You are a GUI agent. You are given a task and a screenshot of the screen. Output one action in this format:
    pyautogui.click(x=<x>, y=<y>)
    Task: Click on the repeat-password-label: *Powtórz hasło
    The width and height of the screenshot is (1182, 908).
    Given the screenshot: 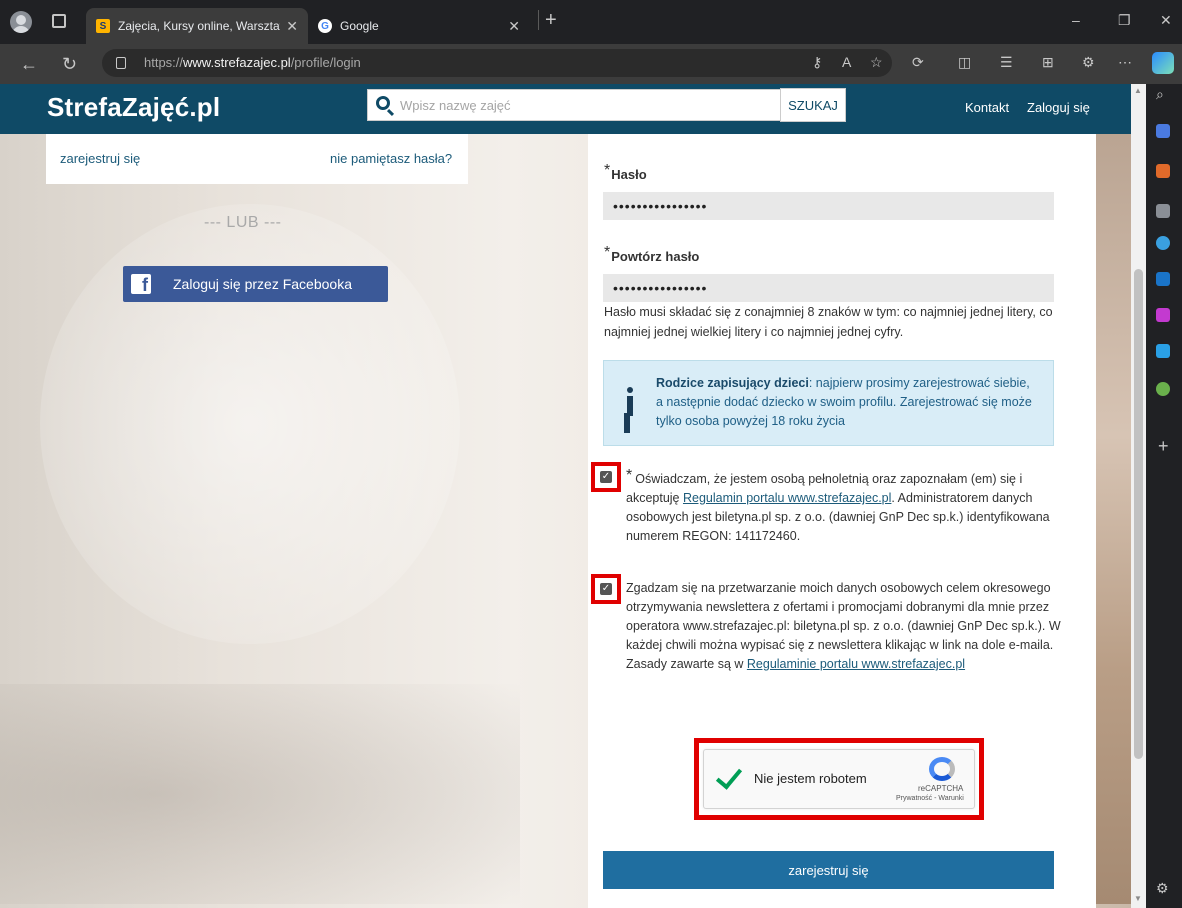 What is the action you would take?
    pyautogui.click(x=652, y=254)
    